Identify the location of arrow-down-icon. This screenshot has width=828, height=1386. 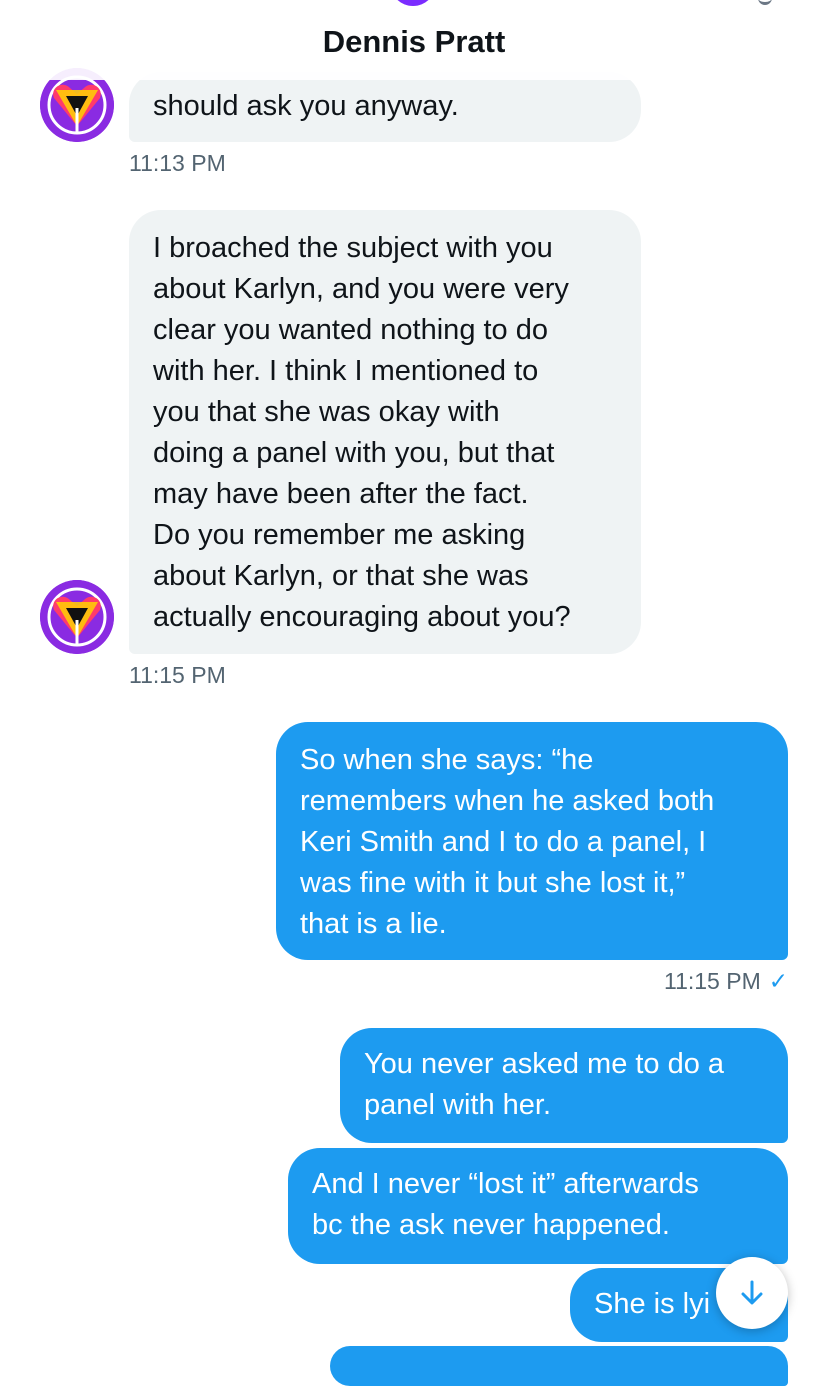
(752, 1292).